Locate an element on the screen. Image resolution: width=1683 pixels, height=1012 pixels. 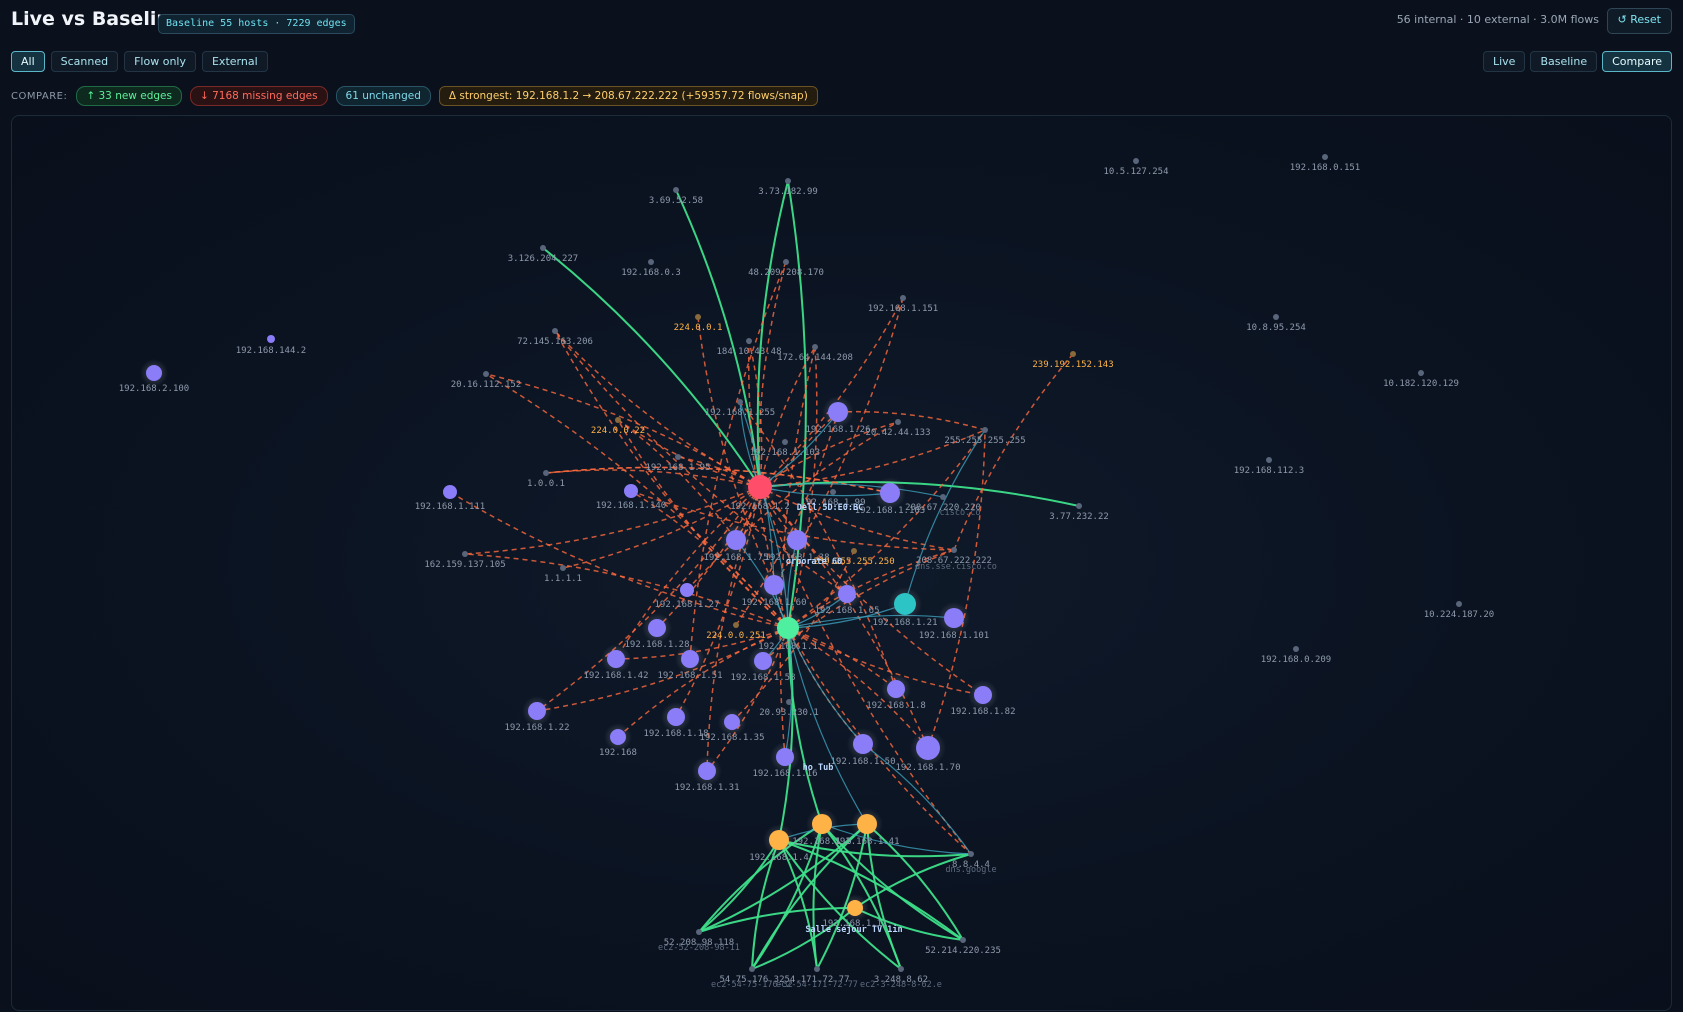
node-label: 192.168.1.255 is located at coordinates (740, 413).